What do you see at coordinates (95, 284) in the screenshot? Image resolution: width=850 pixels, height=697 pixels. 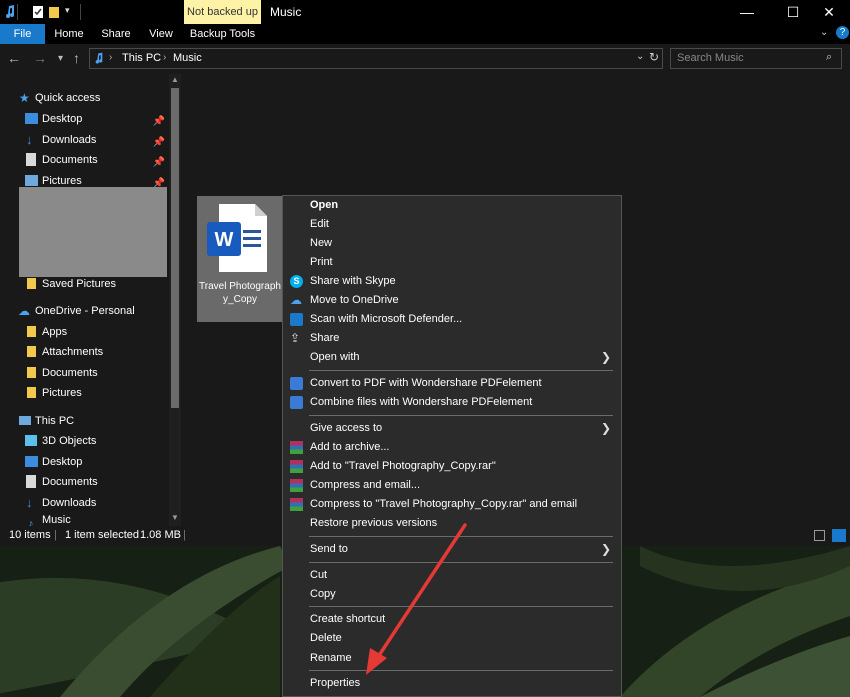 I see `nav-item-saved-pictures: Saved Pictures` at bounding box center [95, 284].